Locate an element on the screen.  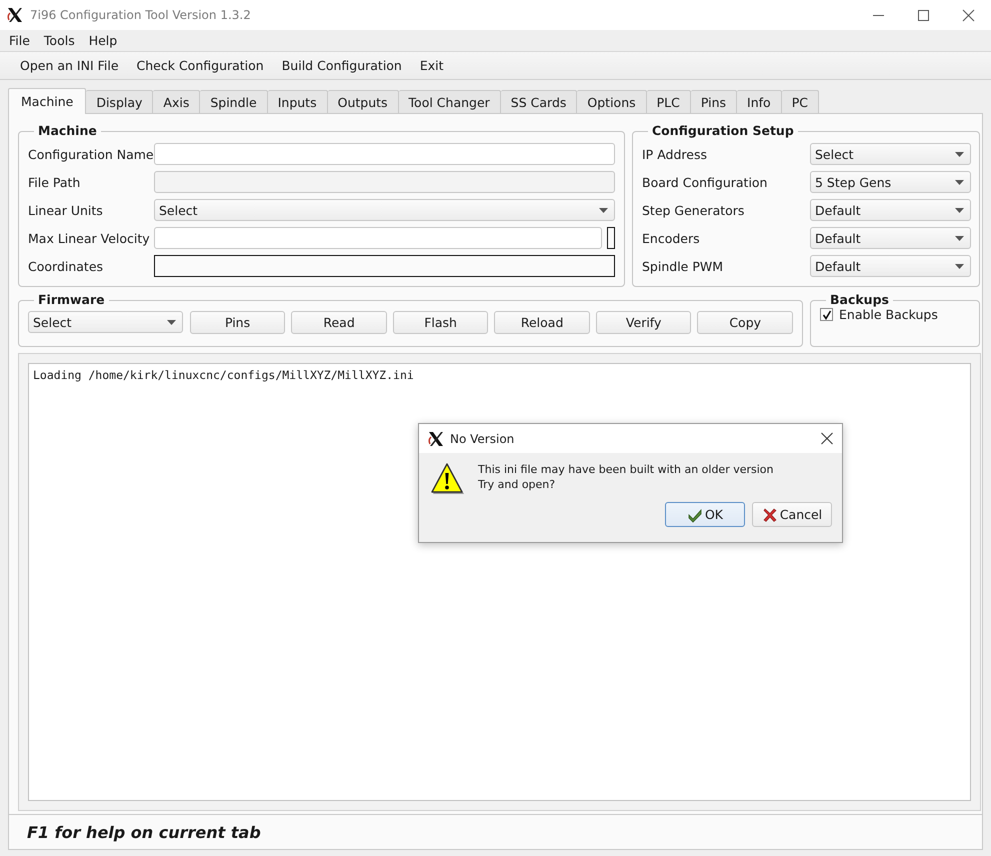
dialog-button: Cancel is located at coordinates (792, 514).